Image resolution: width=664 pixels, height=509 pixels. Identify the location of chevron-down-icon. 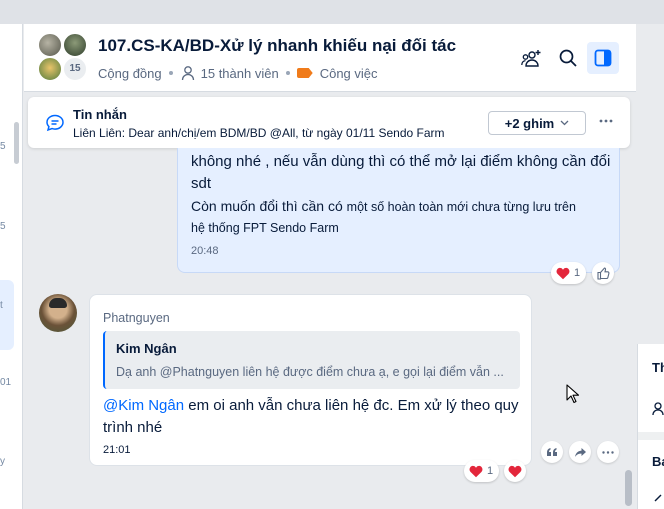
(564, 123).